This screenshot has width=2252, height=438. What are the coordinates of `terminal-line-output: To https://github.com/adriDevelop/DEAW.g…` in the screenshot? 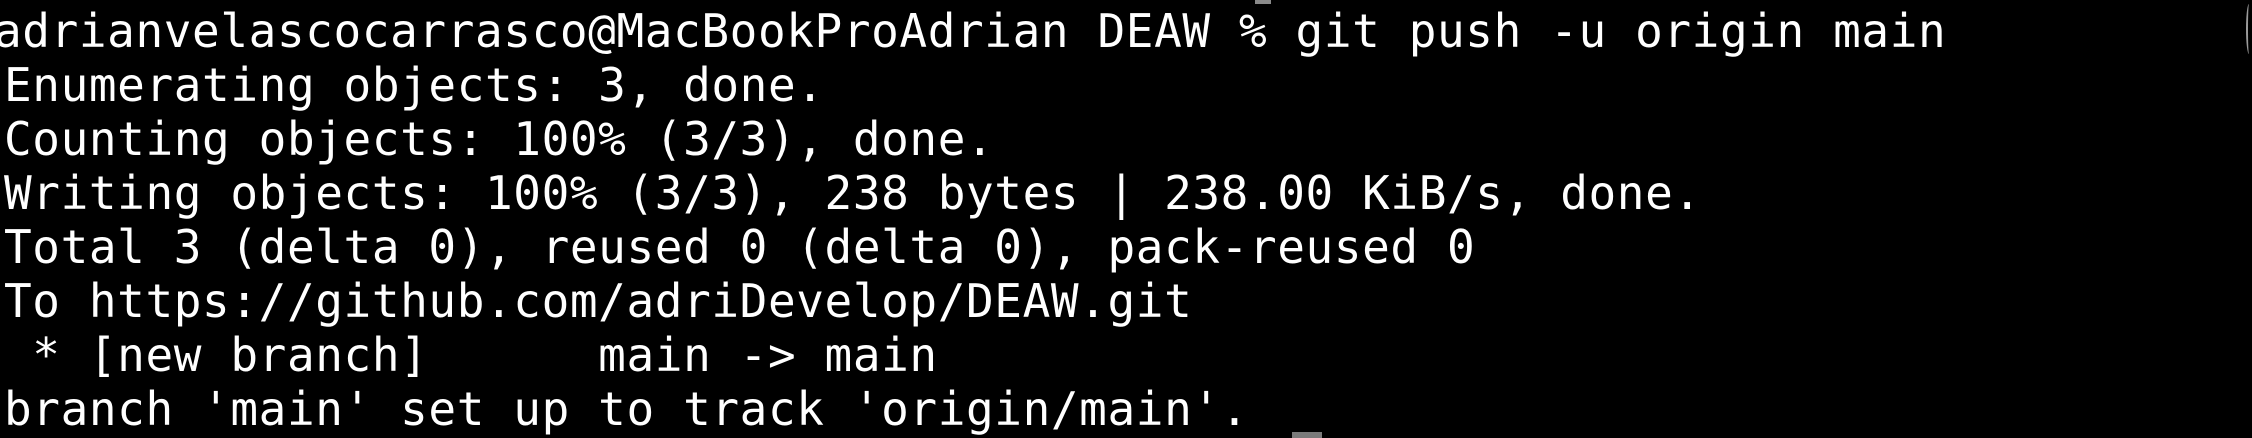 It's located at (598, 301).